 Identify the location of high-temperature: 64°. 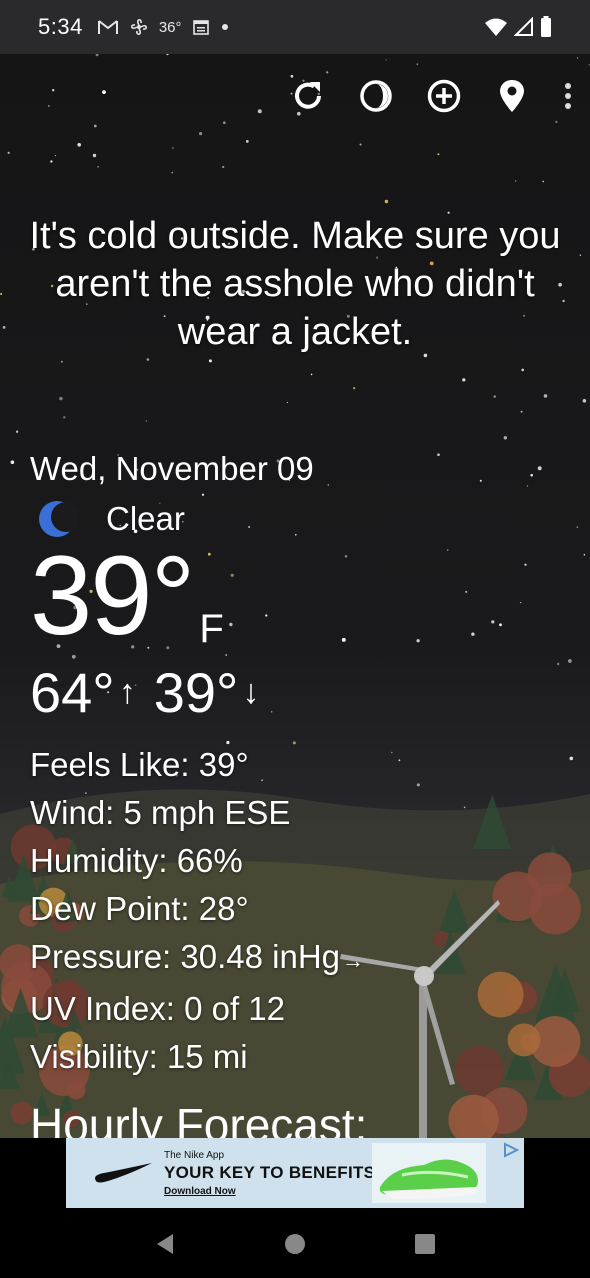
(72, 692).